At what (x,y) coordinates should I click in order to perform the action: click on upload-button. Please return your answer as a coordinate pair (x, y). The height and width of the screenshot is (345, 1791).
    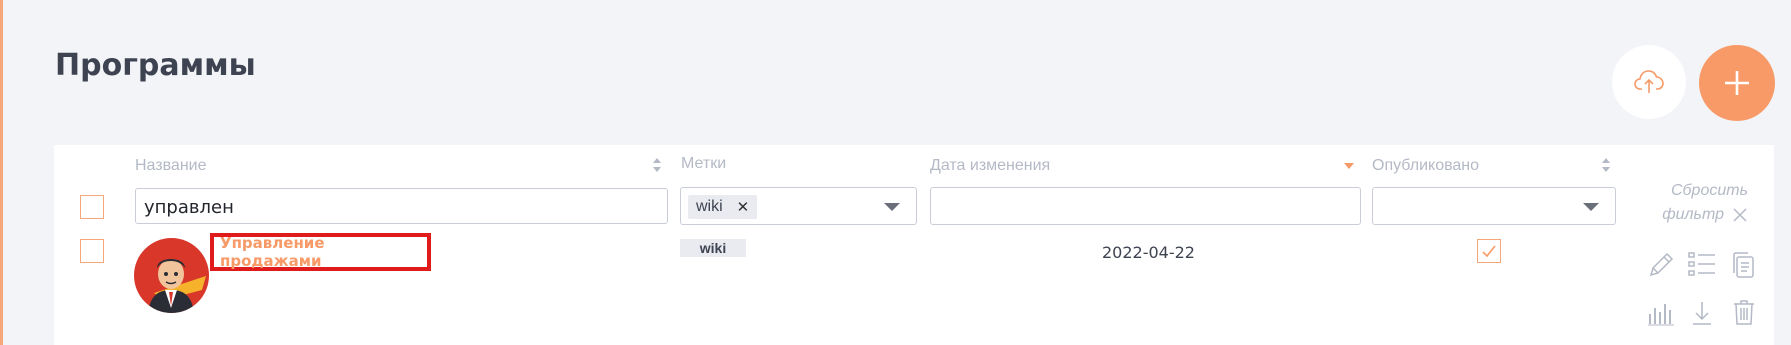
    Looking at the image, I should click on (1649, 82).